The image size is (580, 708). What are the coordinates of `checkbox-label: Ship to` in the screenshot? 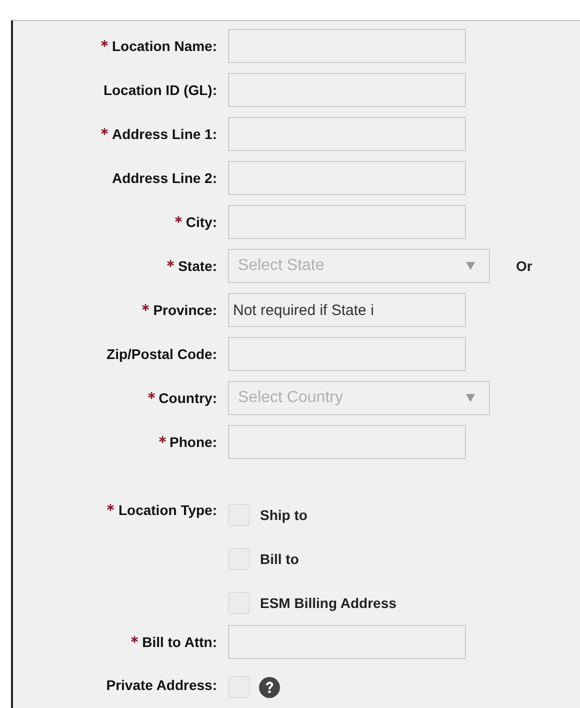 It's located at (284, 515).